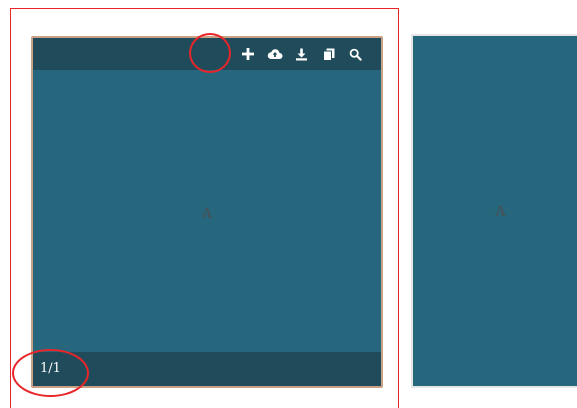 This screenshot has width=577, height=408. What do you see at coordinates (210, 53) in the screenshot?
I see `annotation-circle-add-button` at bounding box center [210, 53].